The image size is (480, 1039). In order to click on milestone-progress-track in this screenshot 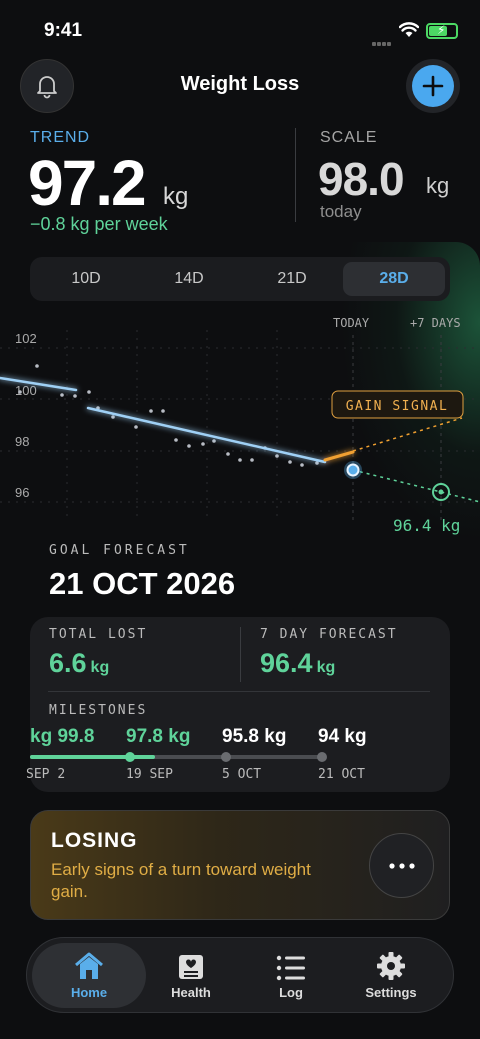, I will do `click(178, 757)`.